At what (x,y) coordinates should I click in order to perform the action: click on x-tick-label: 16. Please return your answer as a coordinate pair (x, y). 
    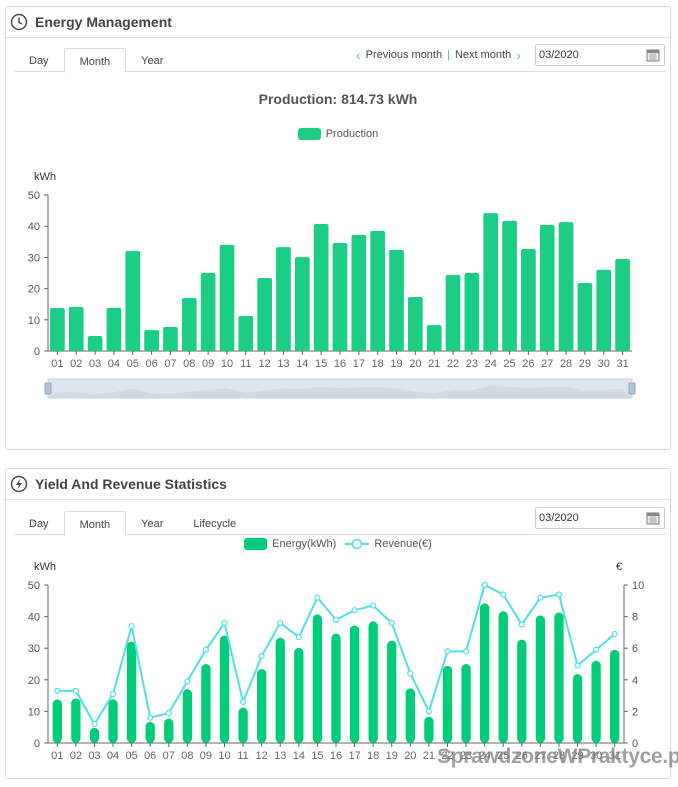
    Looking at the image, I should click on (336, 756).